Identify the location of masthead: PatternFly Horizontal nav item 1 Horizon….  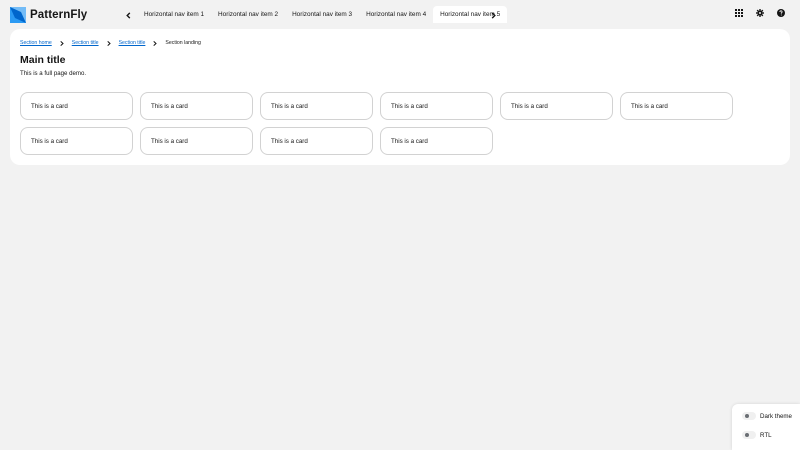
(400, 14).